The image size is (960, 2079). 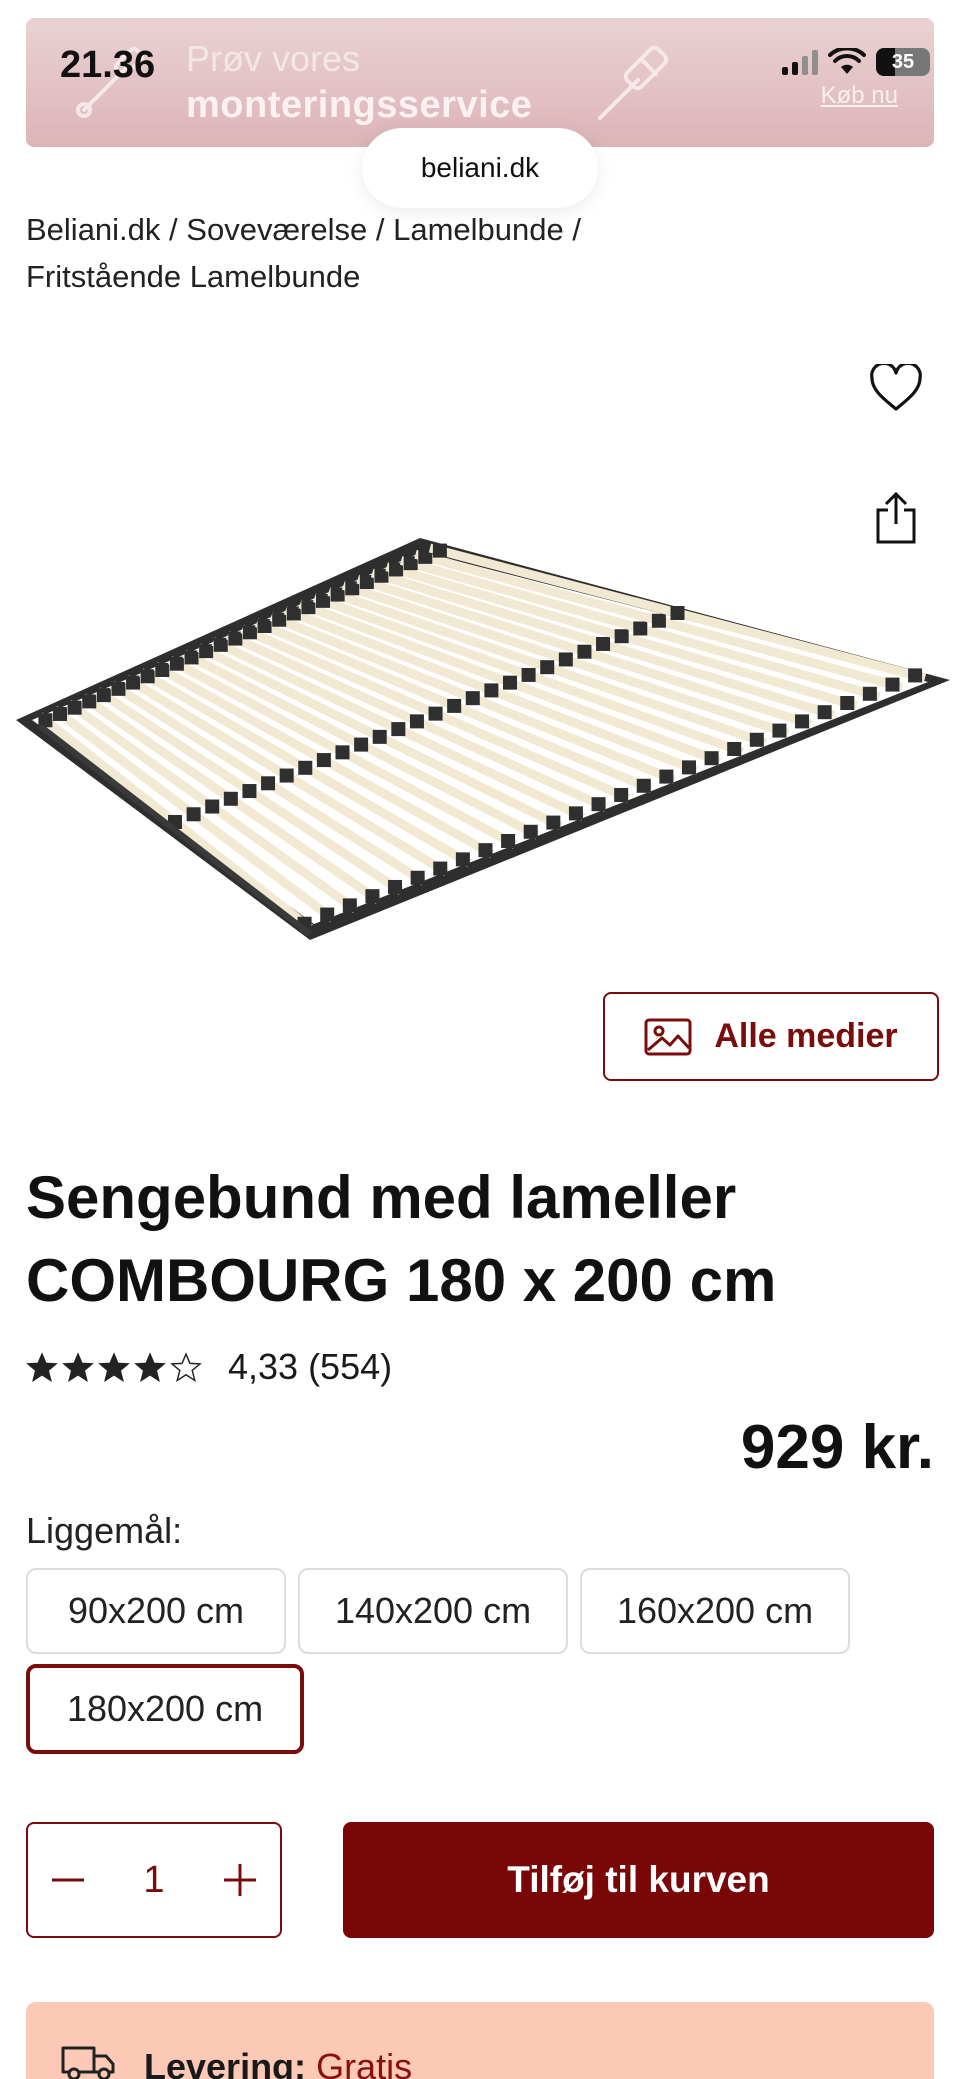 What do you see at coordinates (480, 2040) in the screenshot?
I see `delivery-info: Levering: Gratis` at bounding box center [480, 2040].